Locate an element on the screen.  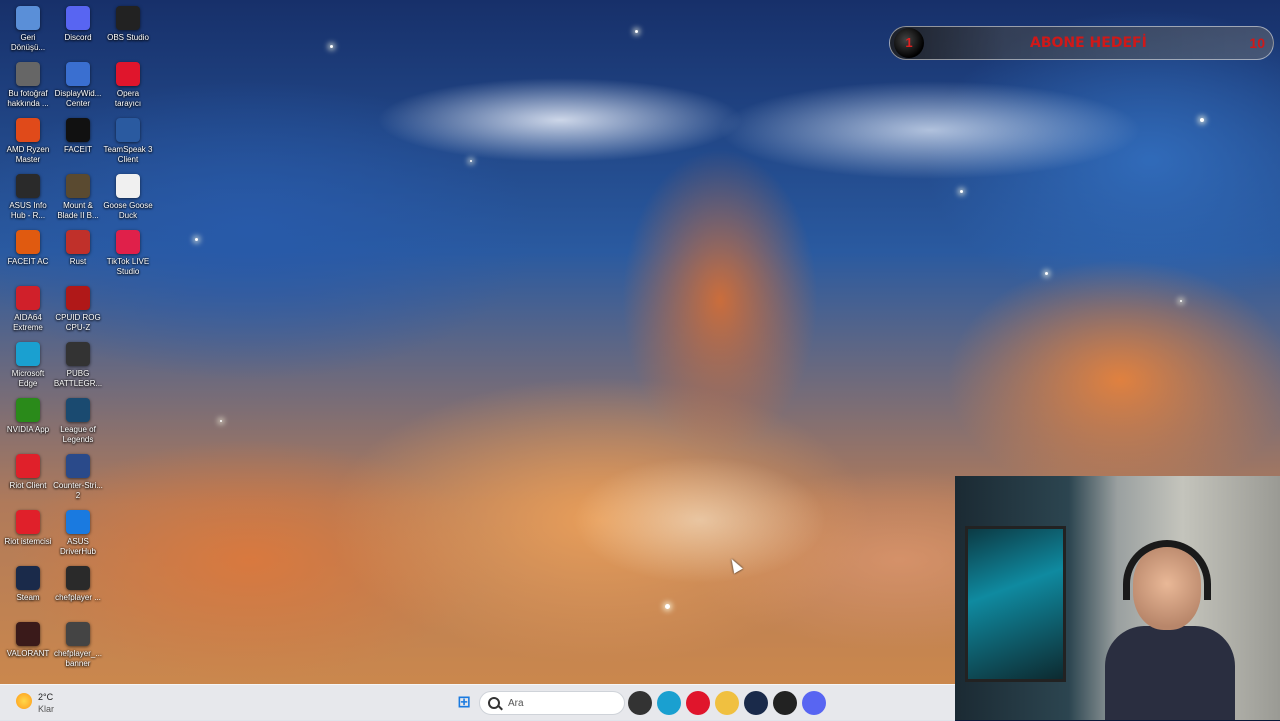
desktop-icon: Riot istemcisi is located at coordinates (28, 528).